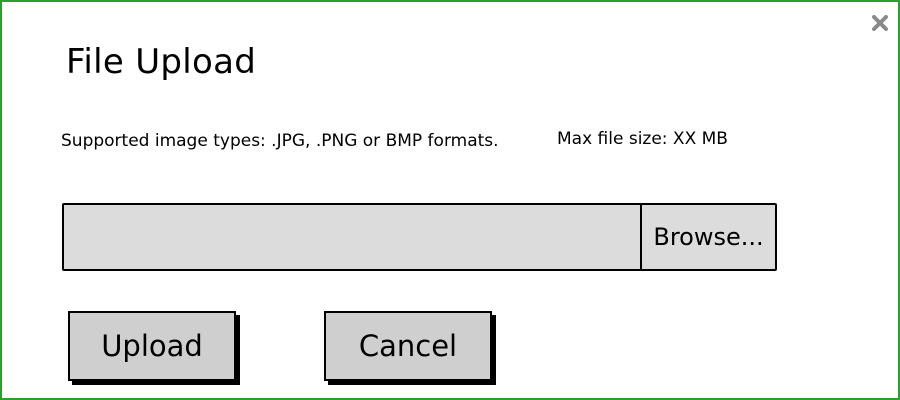 Image resolution: width=900 pixels, height=400 pixels. I want to click on file-path-input, so click(352, 237).